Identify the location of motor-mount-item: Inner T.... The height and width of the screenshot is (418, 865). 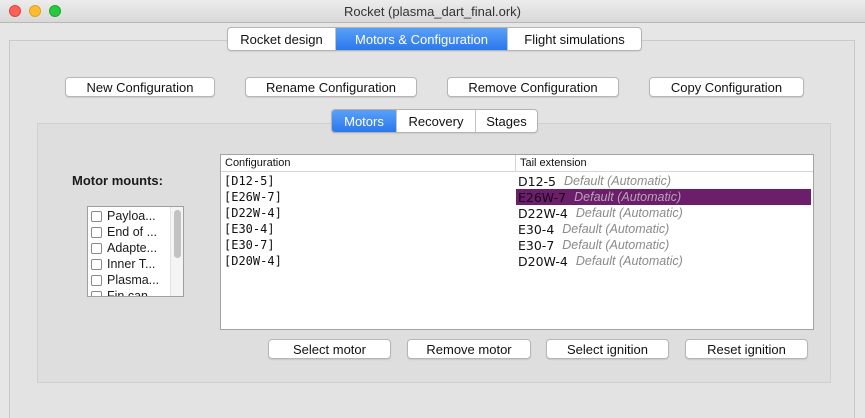
(123, 264).